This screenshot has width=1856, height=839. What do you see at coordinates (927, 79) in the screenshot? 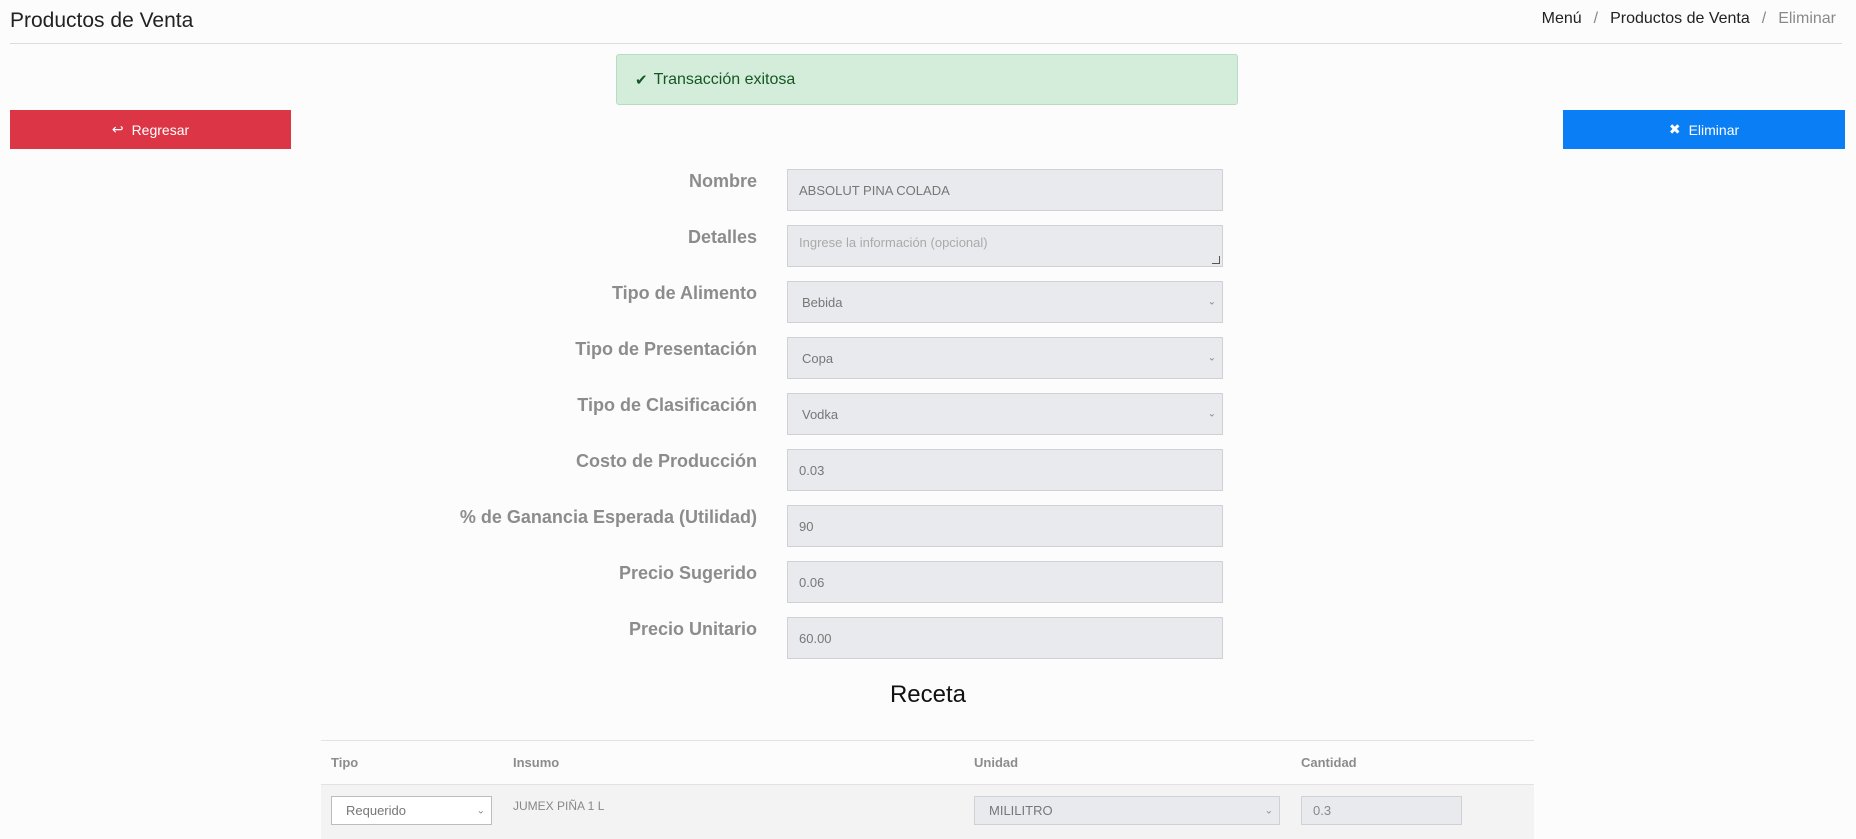
I see `success-alert: ✔ Transacción exitosa` at bounding box center [927, 79].